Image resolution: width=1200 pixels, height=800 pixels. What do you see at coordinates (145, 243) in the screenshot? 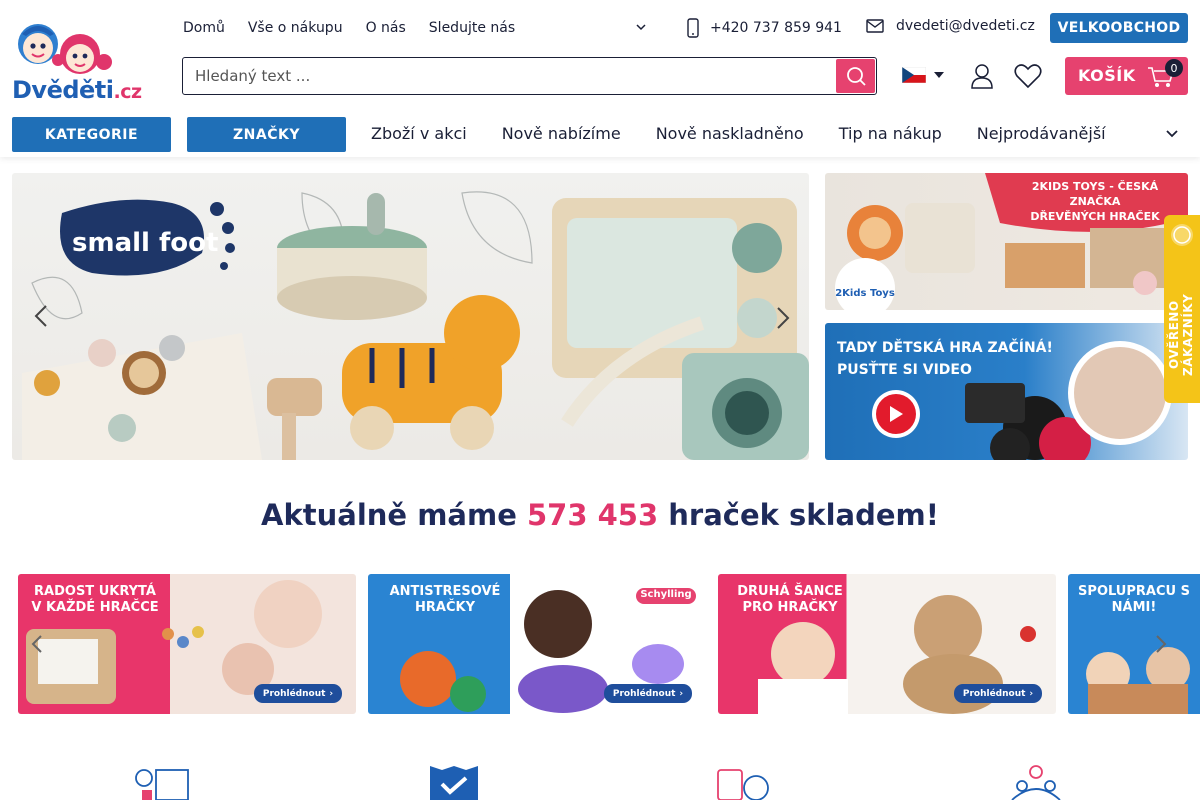
I see `small-foot-brand-text: small foot` at bounding box center [145, 243].